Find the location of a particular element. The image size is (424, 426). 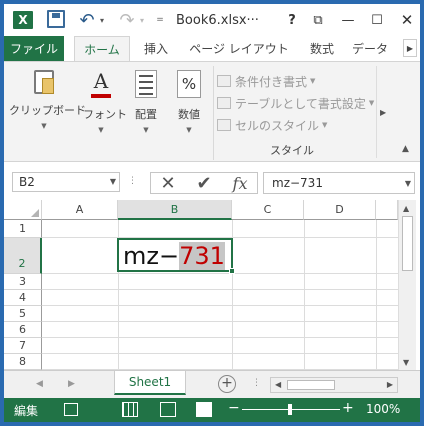

next-sheet-icon: ▶ is located at coordinates (71, 384).